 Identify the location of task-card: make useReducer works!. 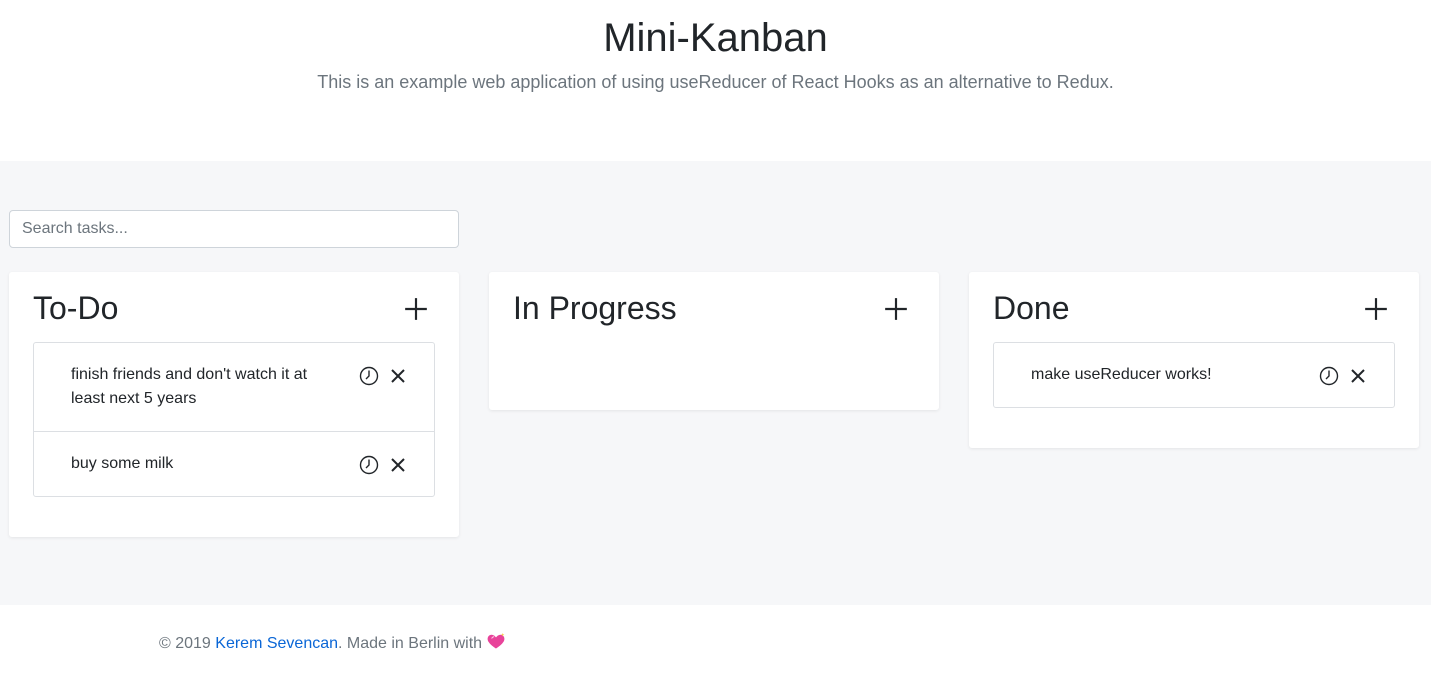
(1194, 375).